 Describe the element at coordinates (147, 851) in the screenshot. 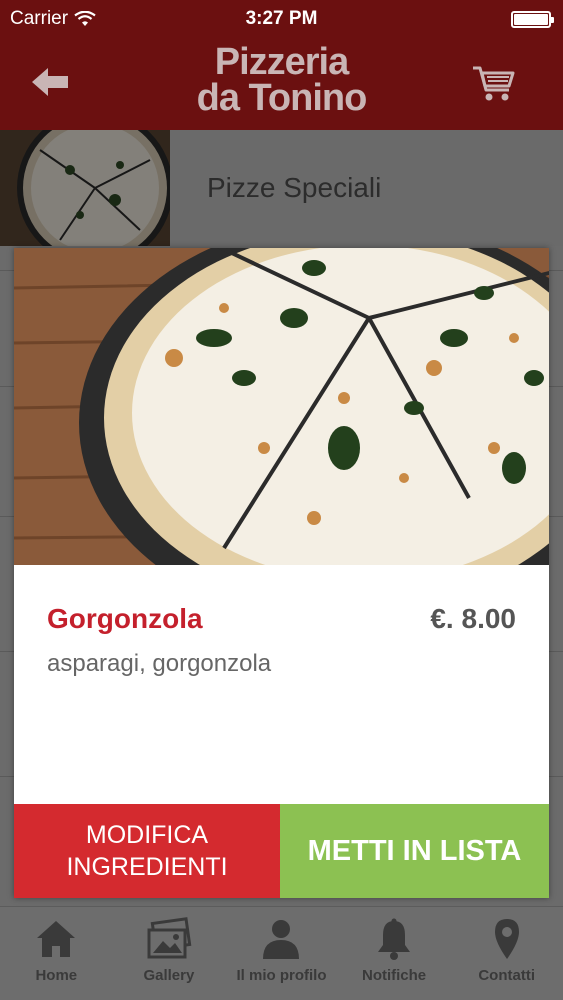

I see `modify-ingredients-button: MODIFICA INGREDIENTI` at that location.